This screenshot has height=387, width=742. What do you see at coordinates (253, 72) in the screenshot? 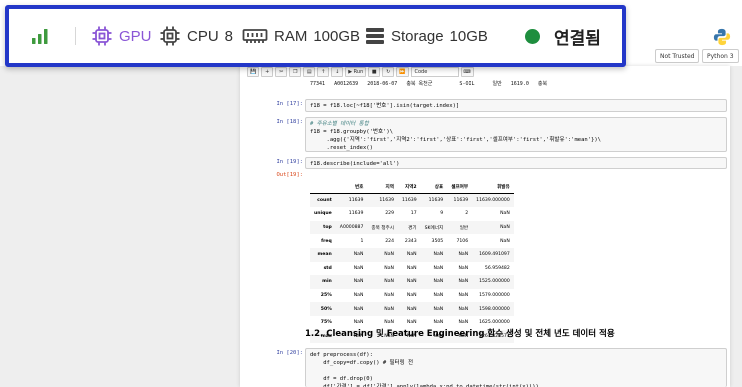
I see `save-icon: 💾` at bounding box center [253, 72].